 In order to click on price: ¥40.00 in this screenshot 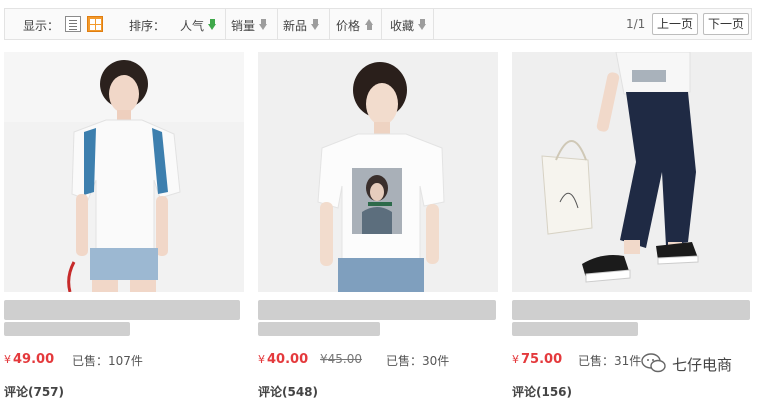, I will do `click(283, 359)`.